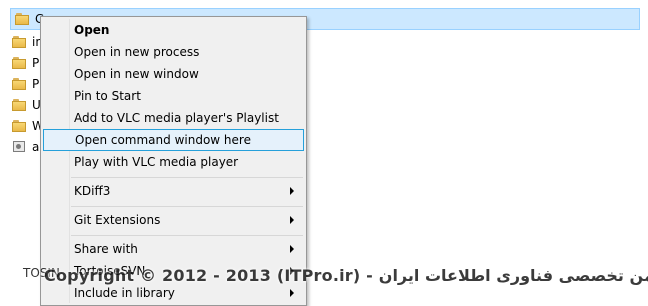  I want to click on menu-item-open: Open, so click(173, 30).